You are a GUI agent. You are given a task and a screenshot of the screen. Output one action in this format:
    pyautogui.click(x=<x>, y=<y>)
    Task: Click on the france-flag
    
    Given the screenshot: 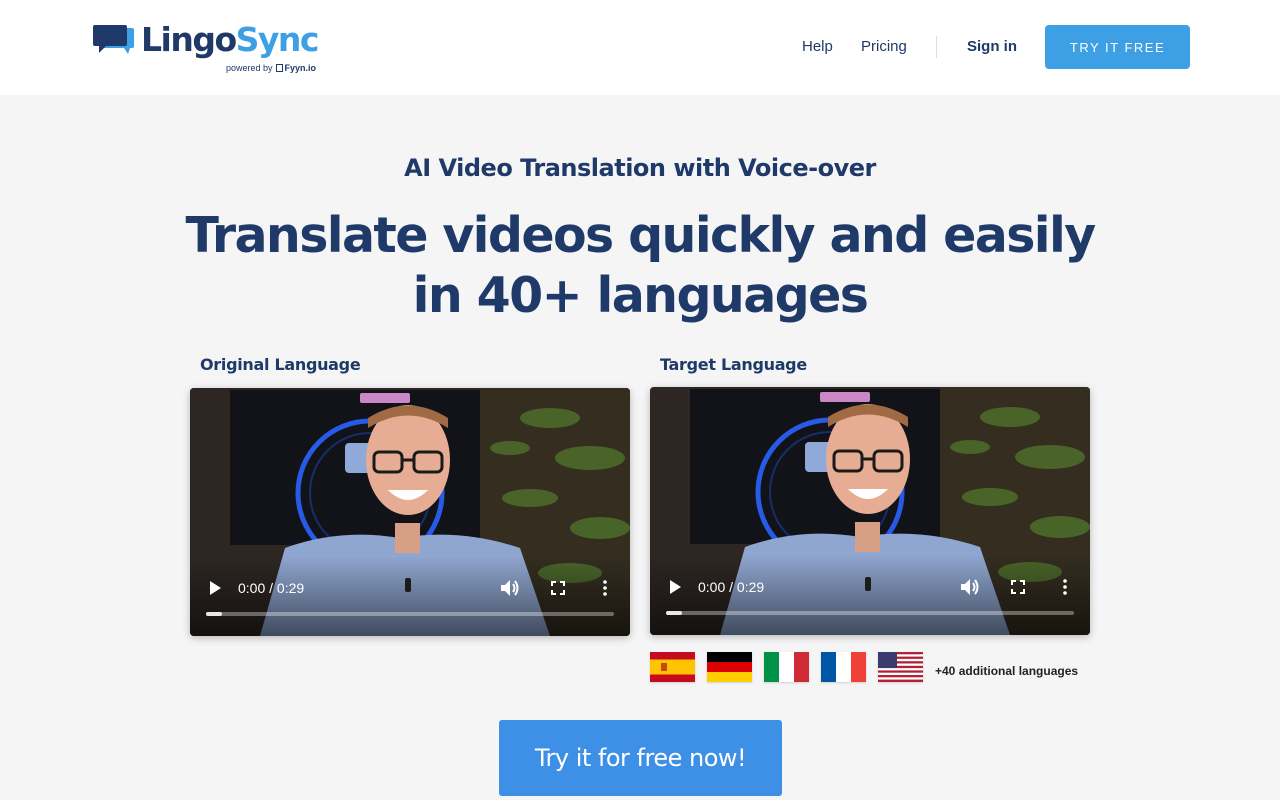 What is the action you would take?
    pyautogui.click(x=843, y=667)
    